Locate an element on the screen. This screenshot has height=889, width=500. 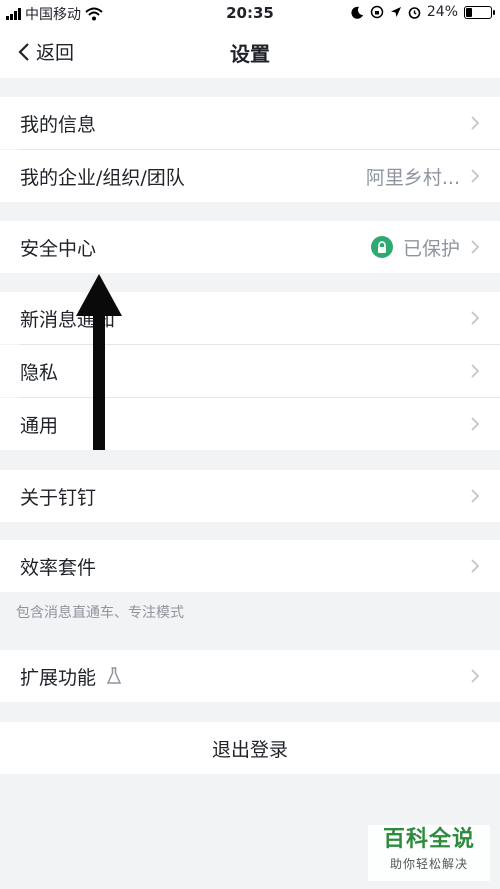
settings-item-about: 关于钉钉 is located at coordinates (250, 496).